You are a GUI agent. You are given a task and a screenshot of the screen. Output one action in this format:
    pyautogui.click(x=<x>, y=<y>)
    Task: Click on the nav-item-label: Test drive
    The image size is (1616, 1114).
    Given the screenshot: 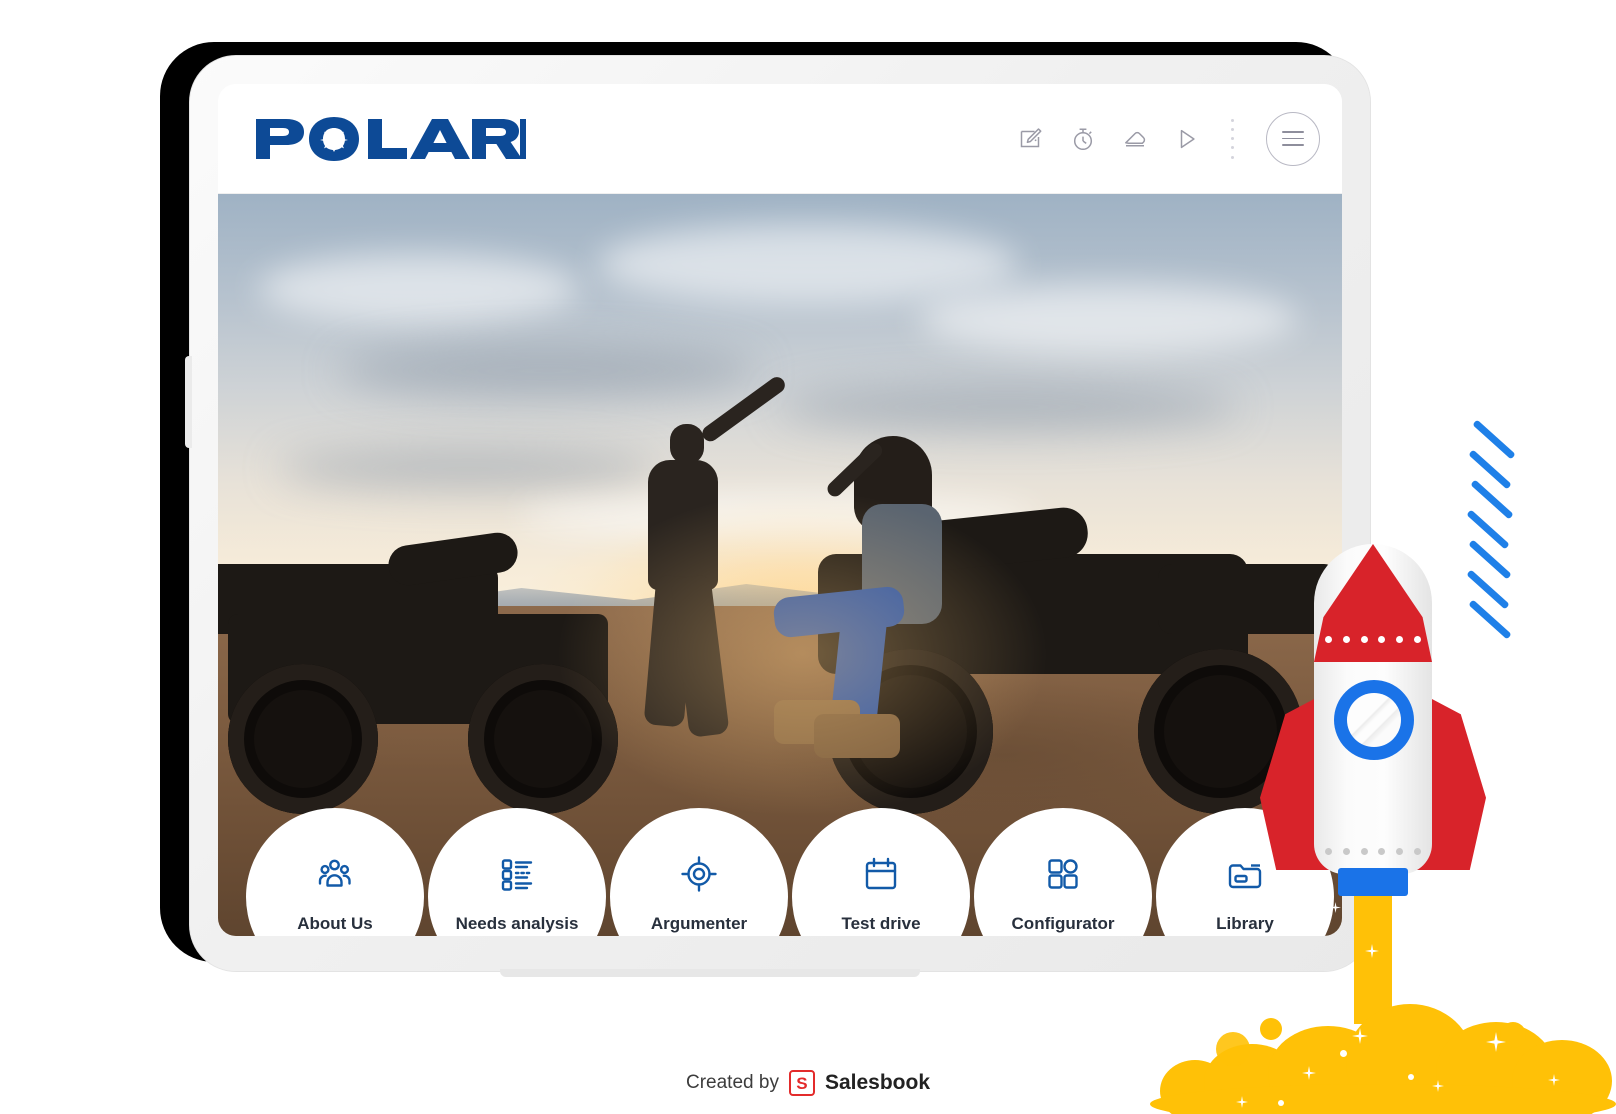 What is the action you would take?
    pyautogui.click(x=881, y=923)
    